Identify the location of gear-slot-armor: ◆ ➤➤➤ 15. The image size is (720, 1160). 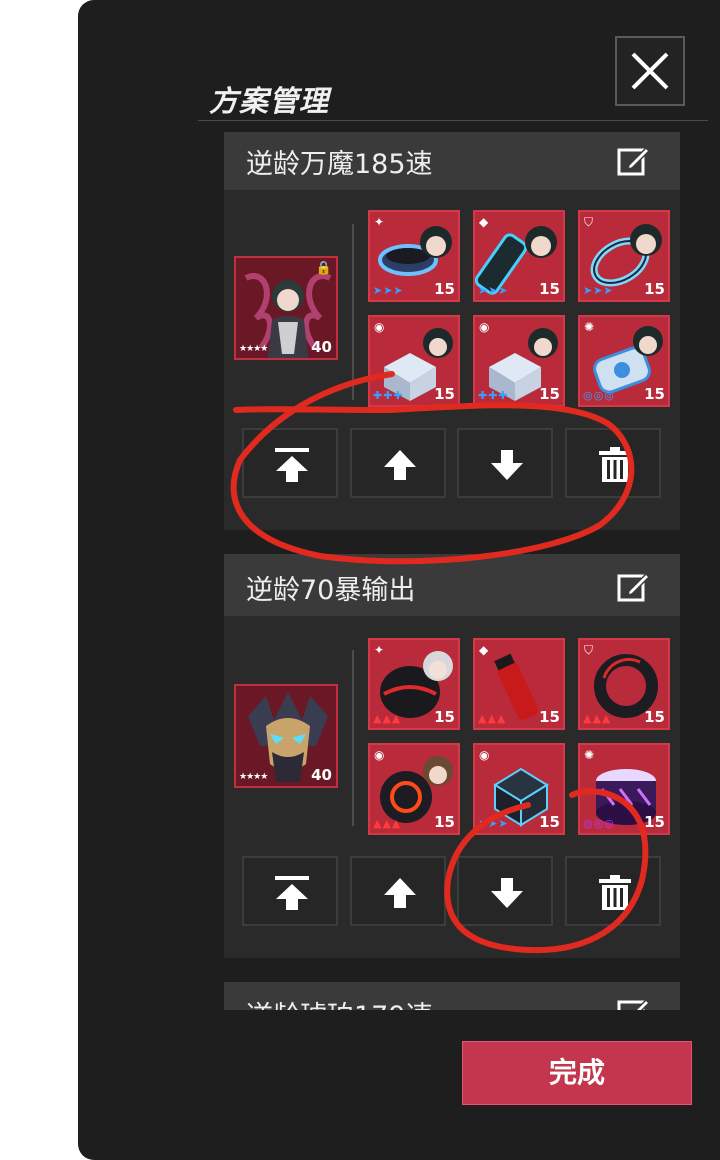
(519, 256).